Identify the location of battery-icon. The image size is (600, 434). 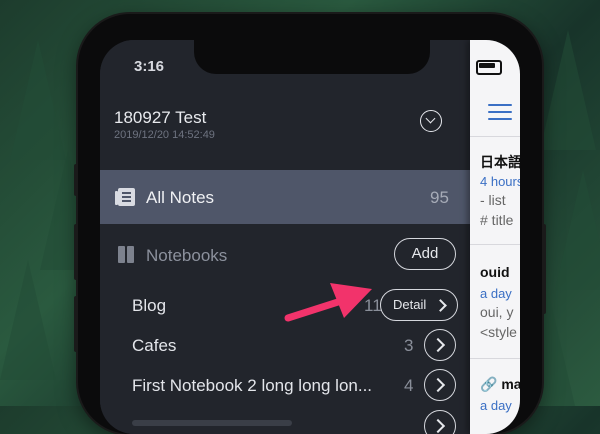
(489, 67).